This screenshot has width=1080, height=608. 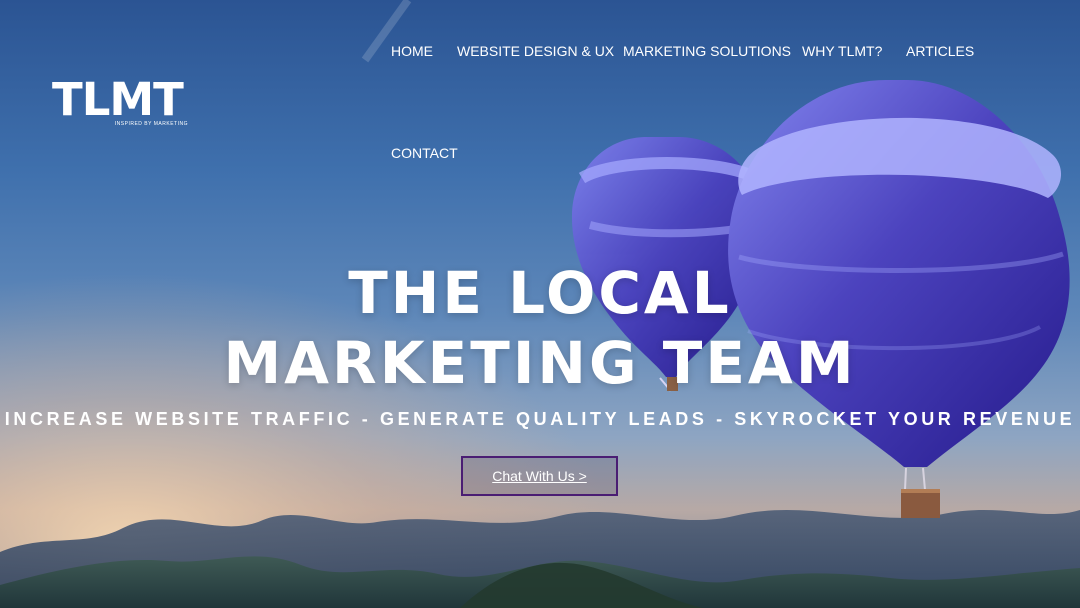 I want to click on site-logo: TLMT INSPIRED BY MARKETING, so click(x=128, y=100).